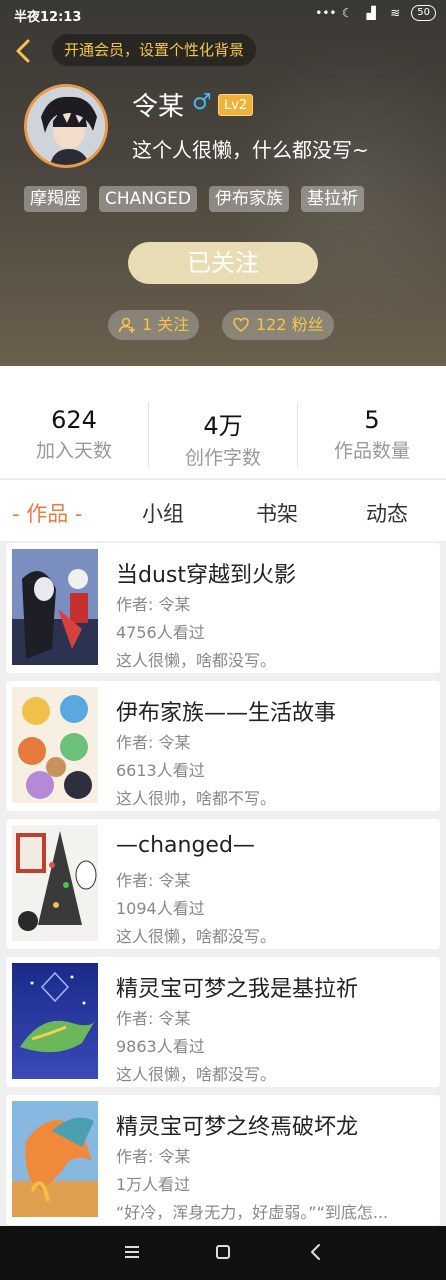 Image resolution: width=446 pixels, height=1280 pixels. I want to click on work-card: 伊布家族——生活故事 作者: 令某 6613人看过 这人很帅，啥都不写。, so click(223, 746).